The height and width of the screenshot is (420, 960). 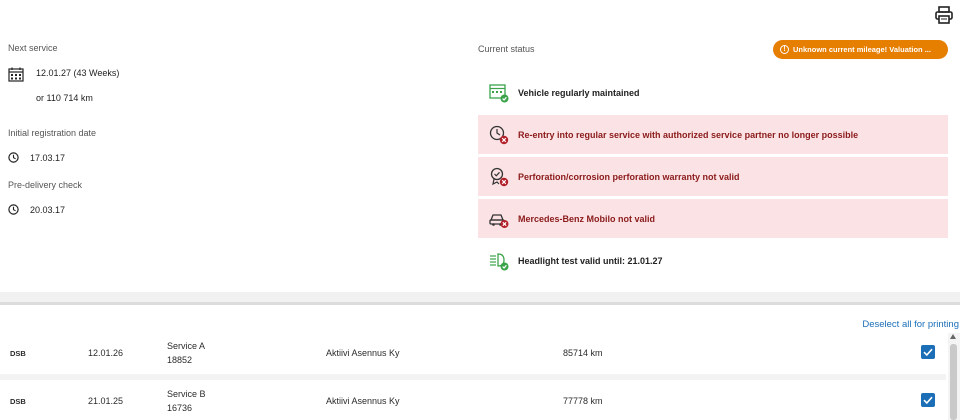 I want to click on scroll-thumb, so click(x=953, y=382).